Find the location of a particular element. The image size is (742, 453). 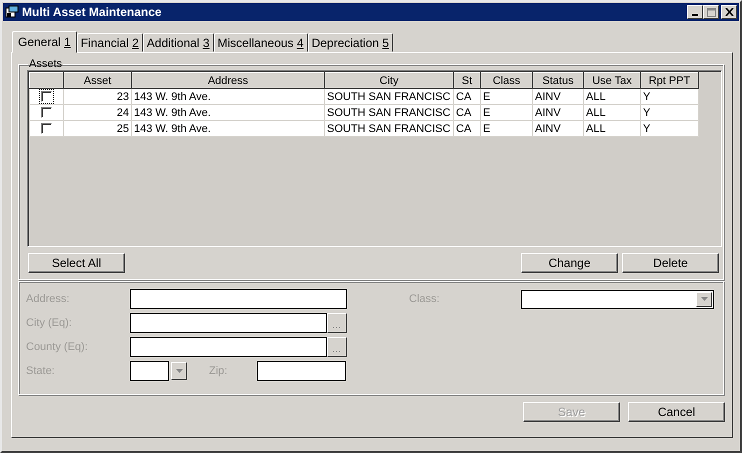

field-label: City (Eq): is located at coordinates (49, 323).